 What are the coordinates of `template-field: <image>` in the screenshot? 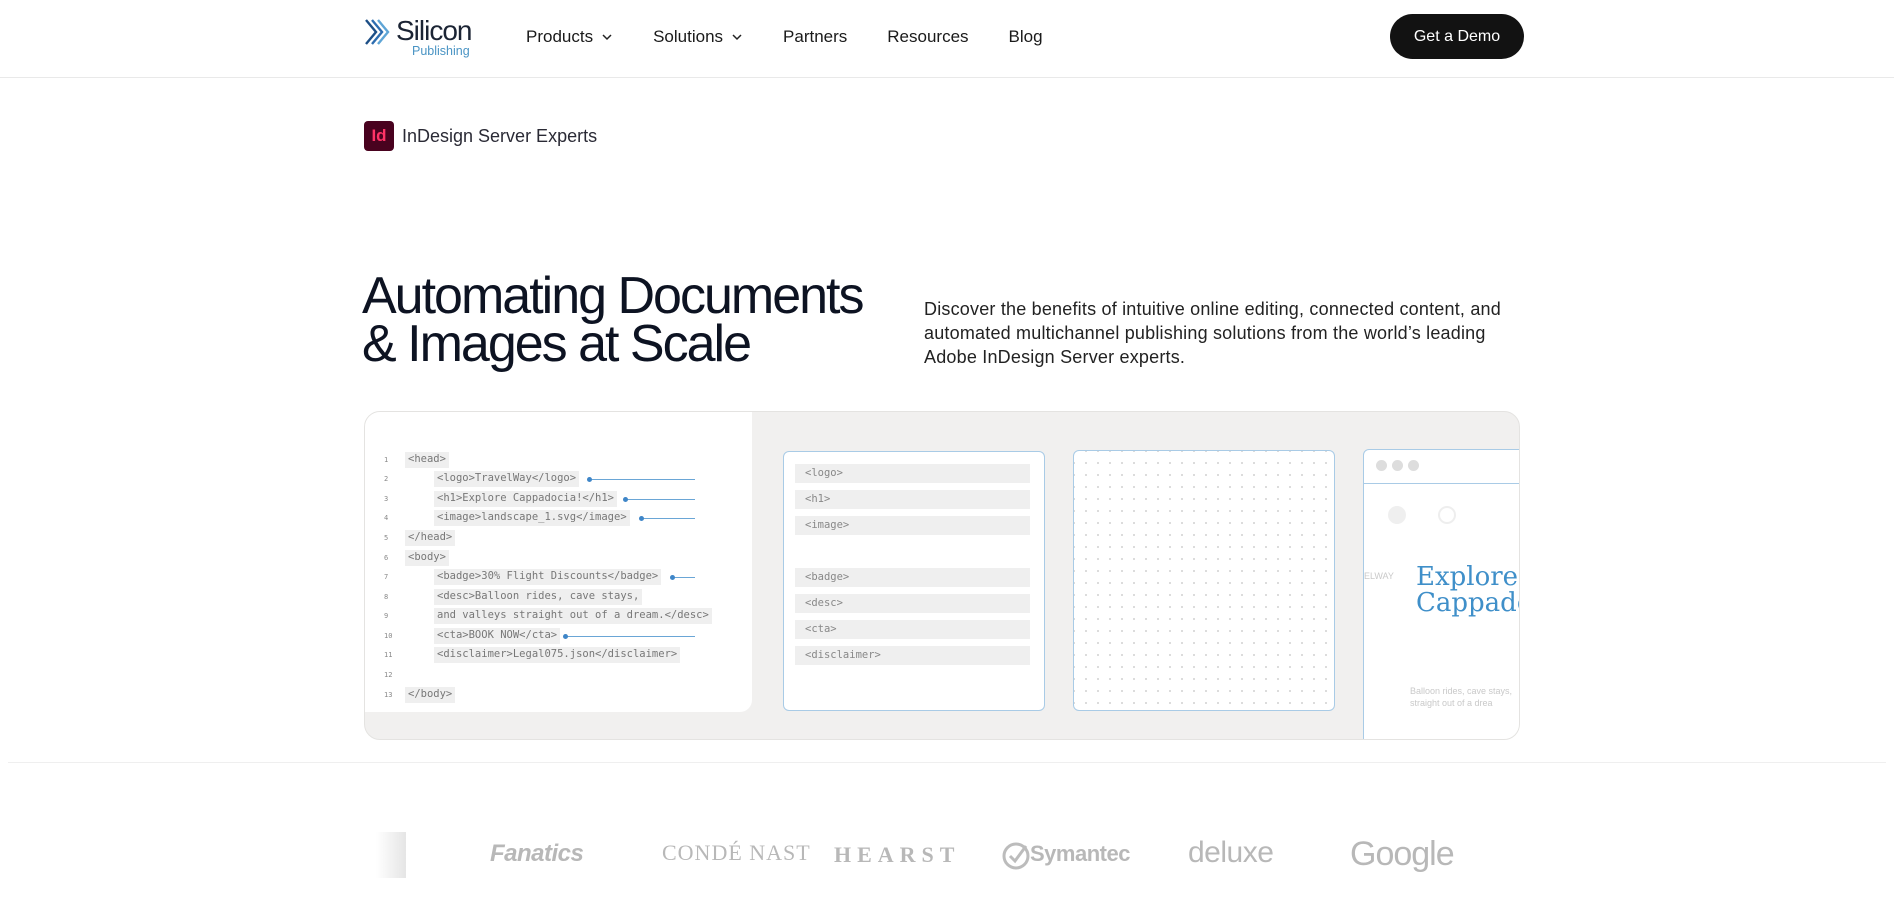 It's located at (912, 525).